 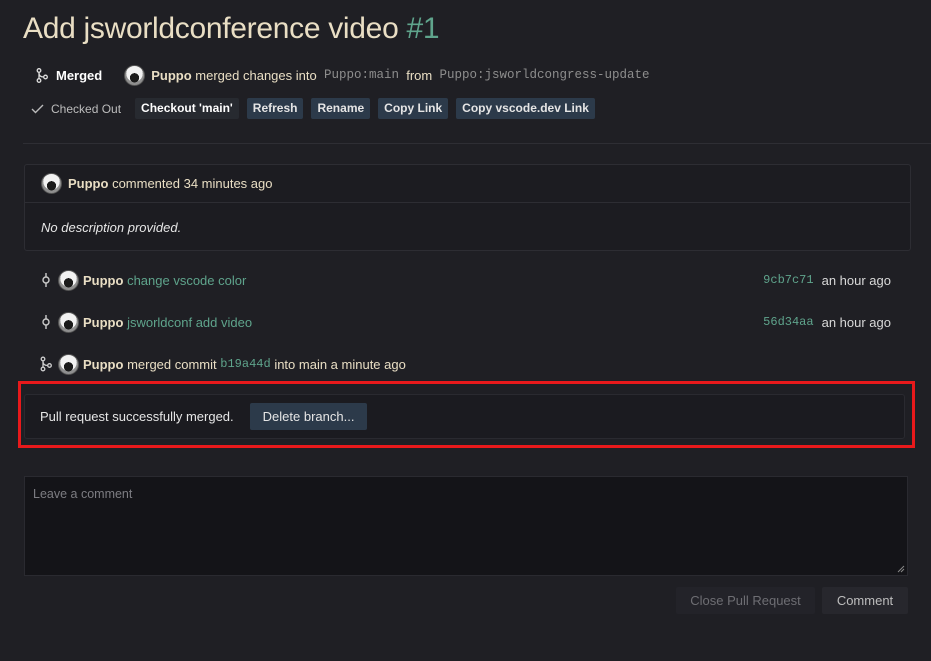 What do you see at coordinates (211, 28) in the screenshot?
I see `pr-title: Add jsworldconference video` at bounding box center [211, 28].